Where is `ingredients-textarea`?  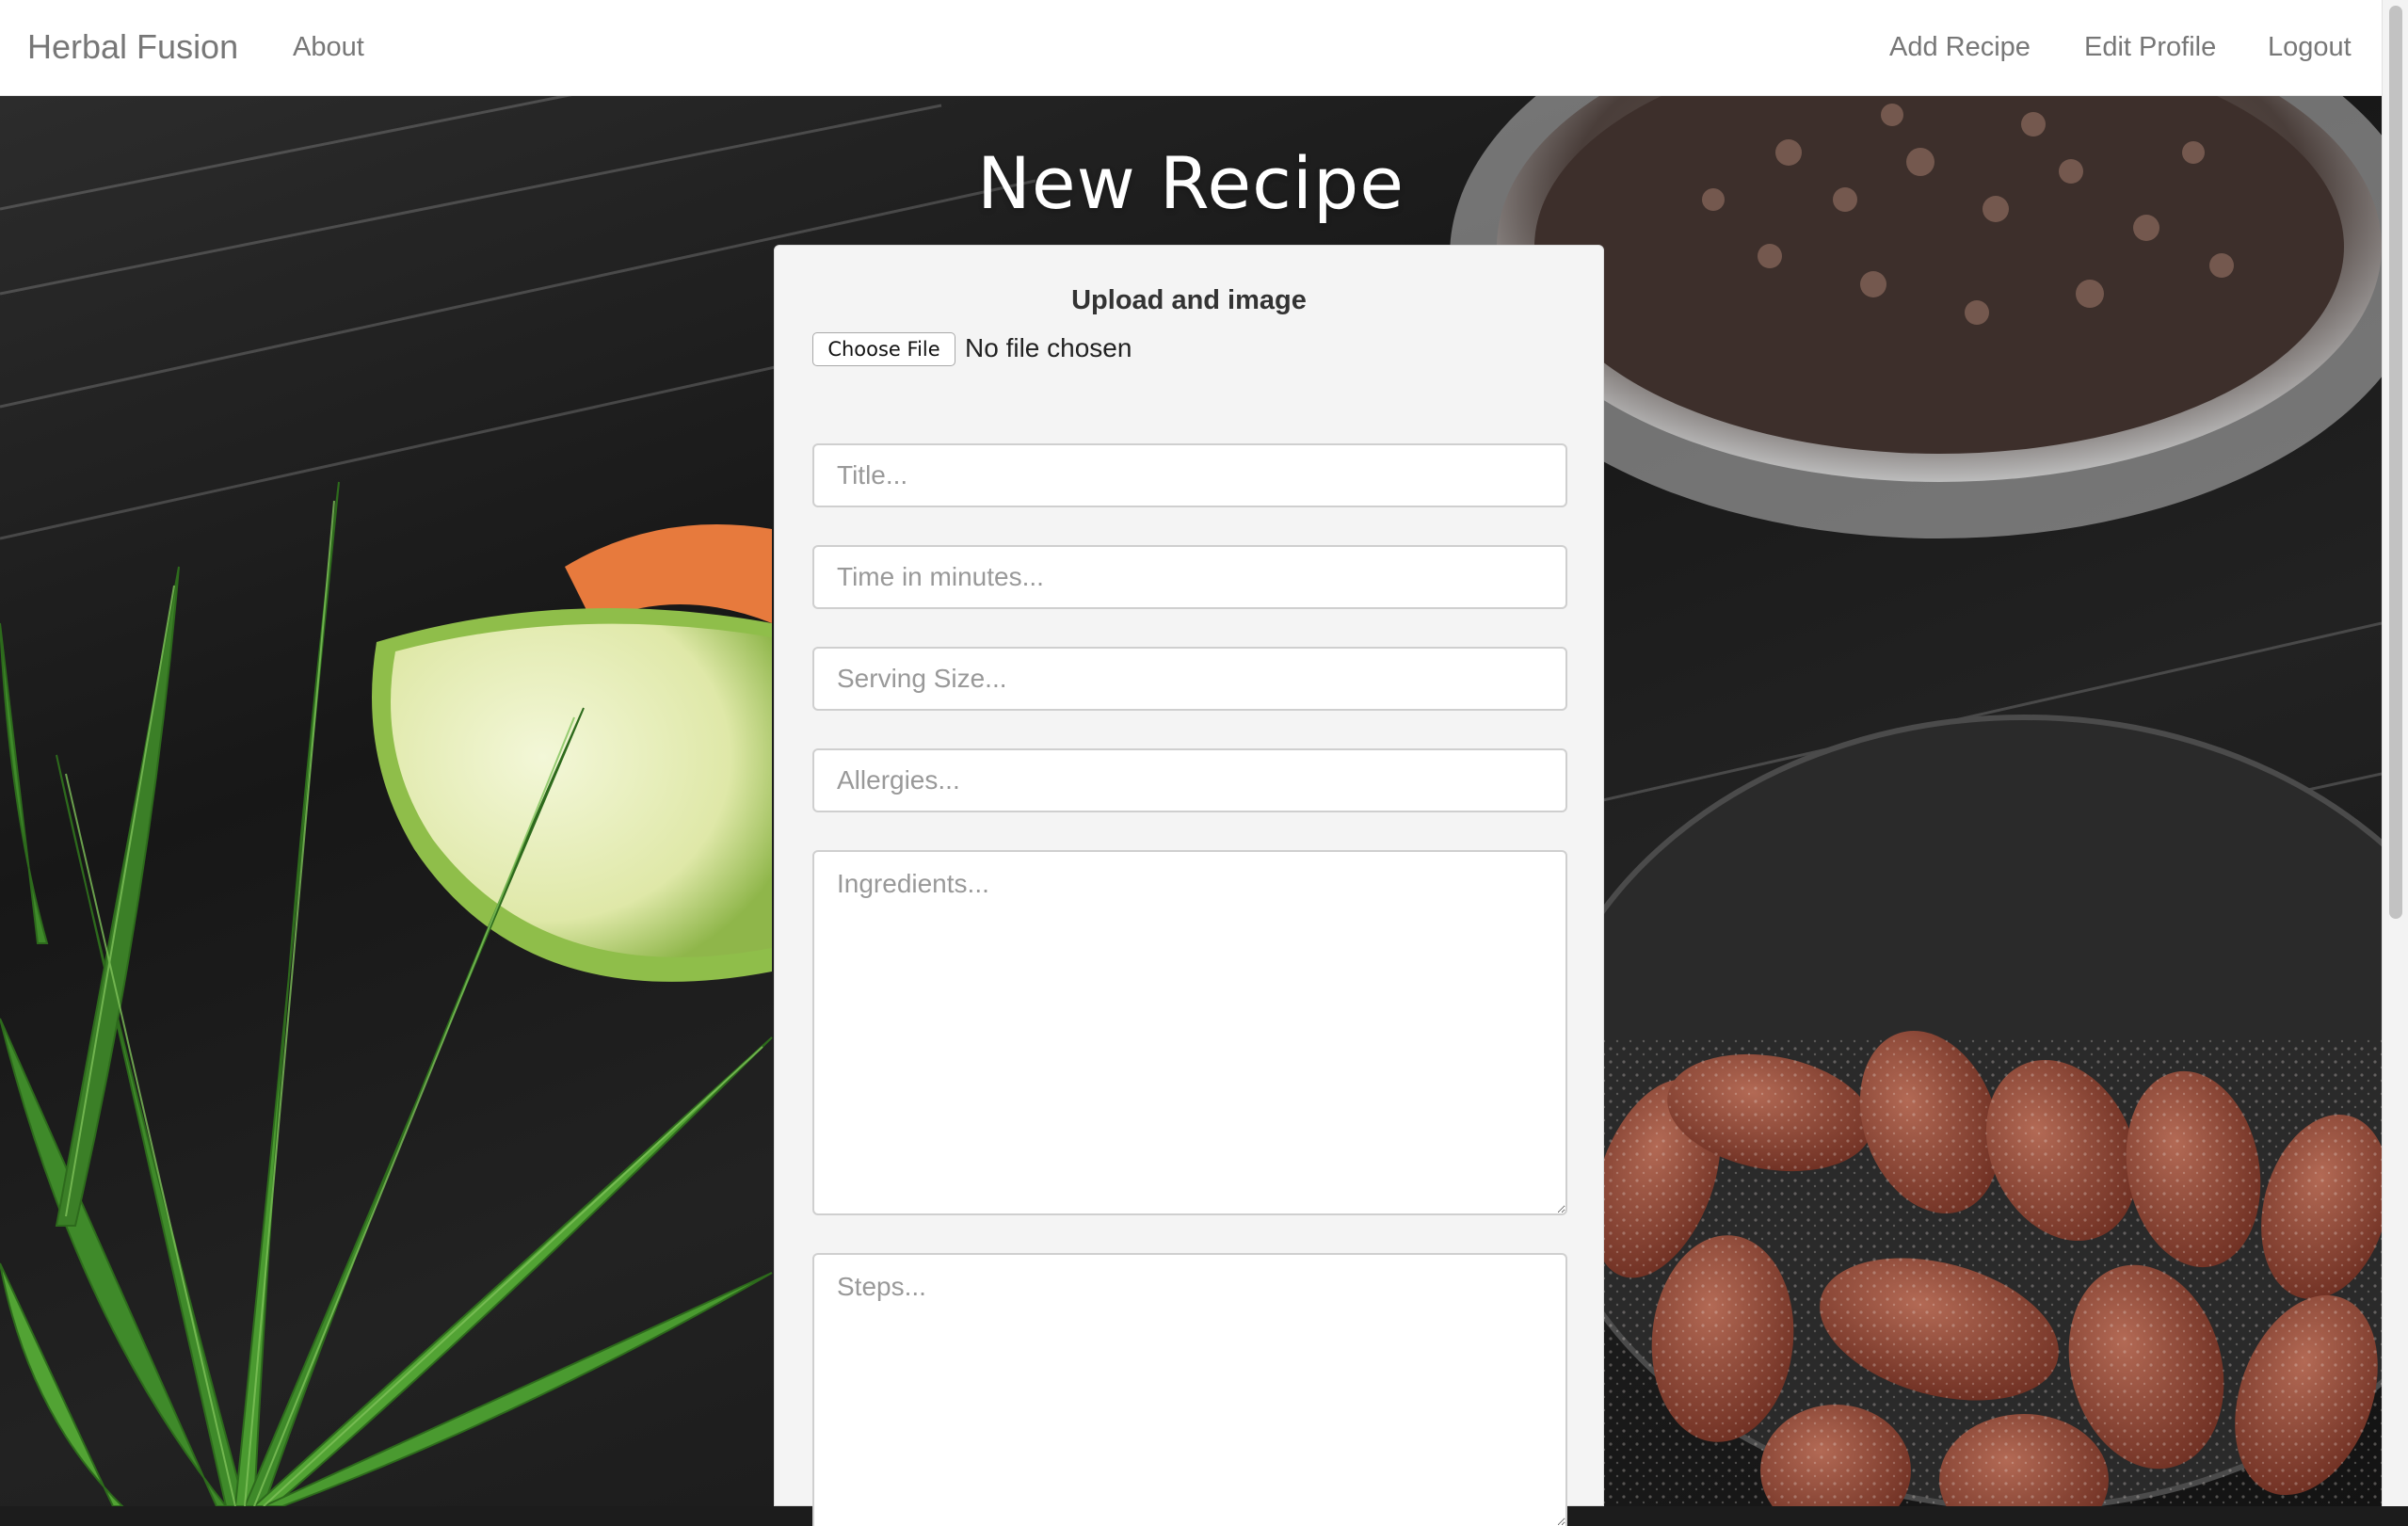
ingredients-textarea is located at coordinates (1190, 1032).